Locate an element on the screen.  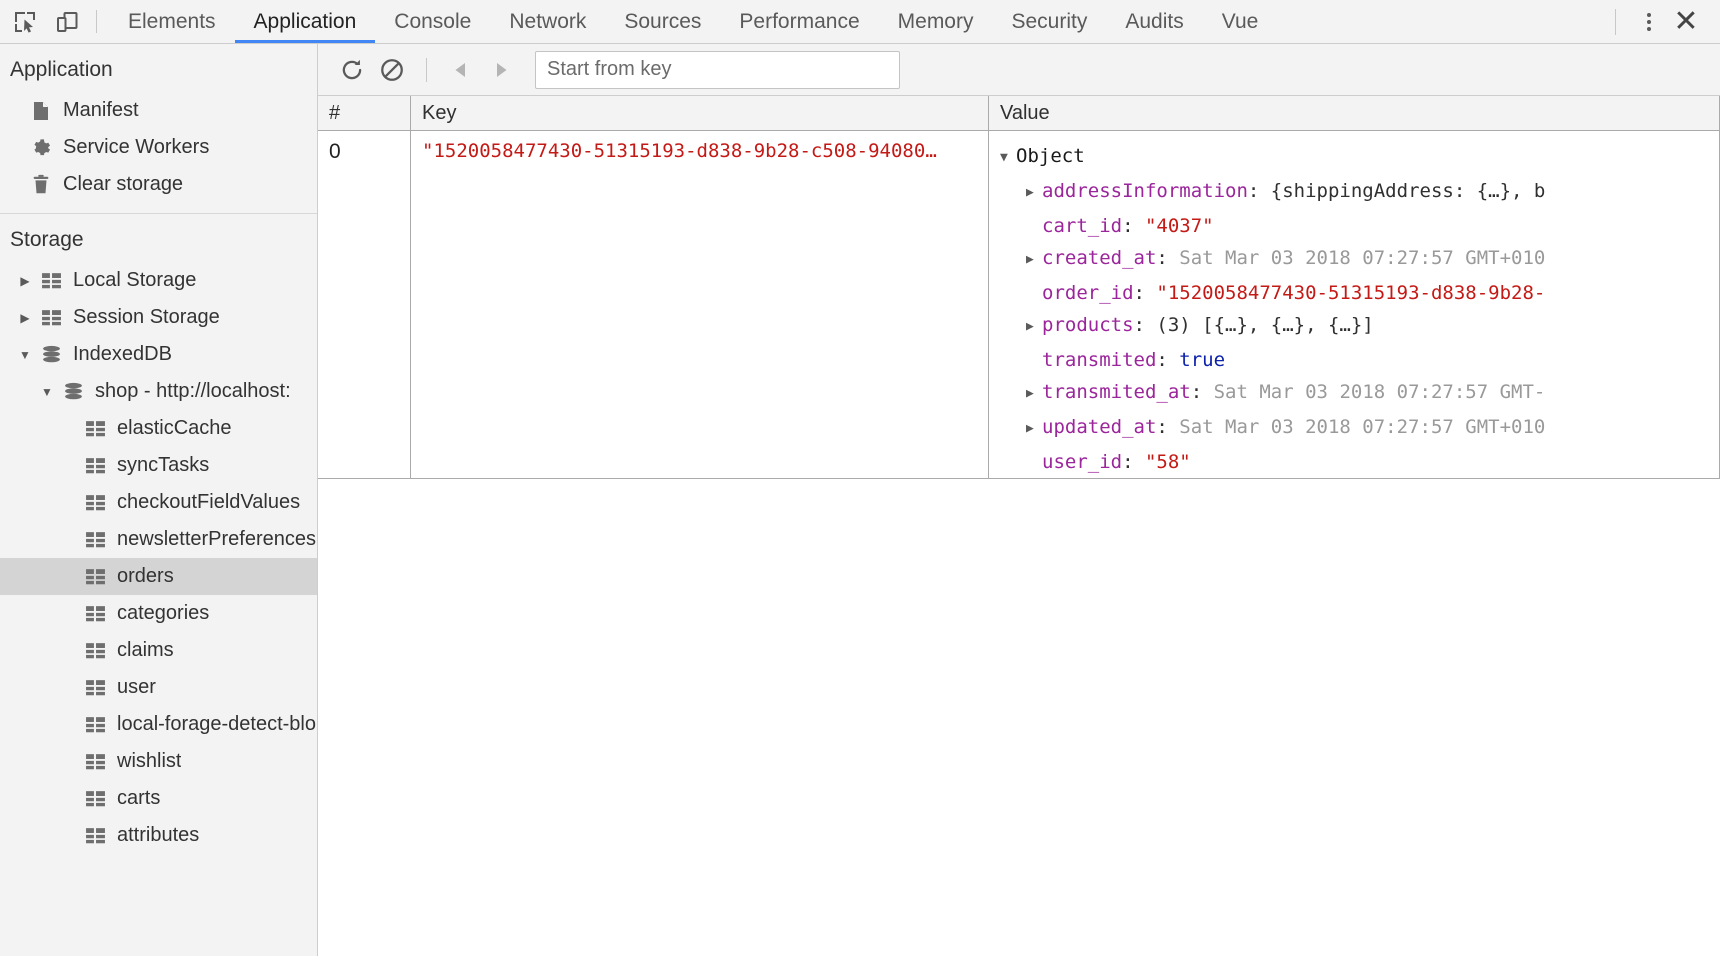
sidebar-item-database-shop: ▼ shop - http://localhost: is located at coordinates (158, 391).